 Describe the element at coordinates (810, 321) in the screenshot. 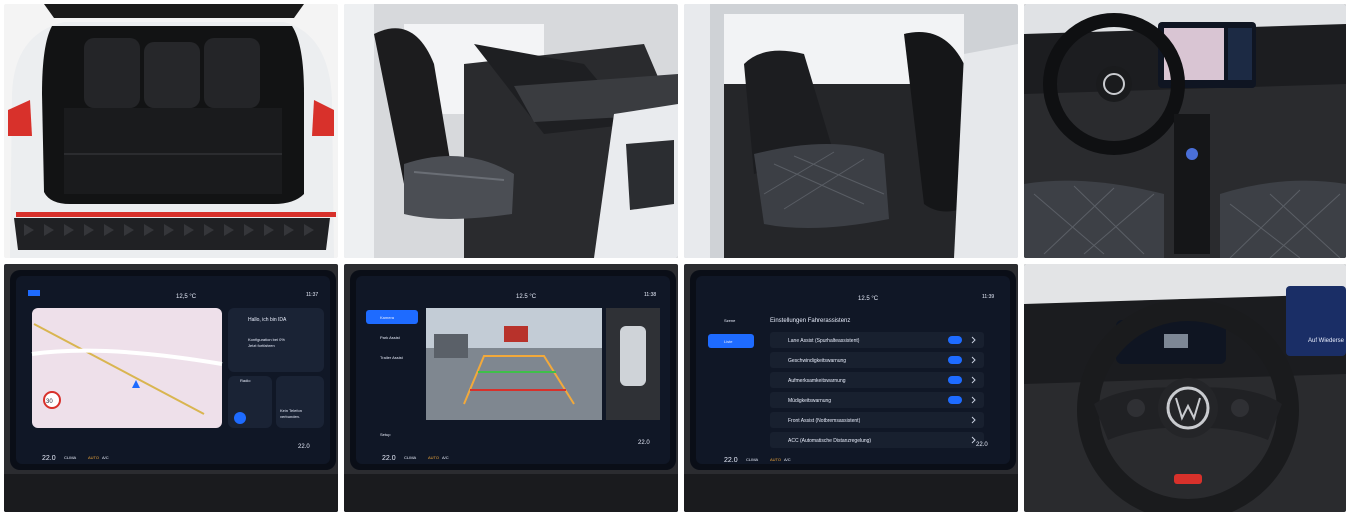

I see `assist-title: Einstellungen Fahrerassistenz` at that location.